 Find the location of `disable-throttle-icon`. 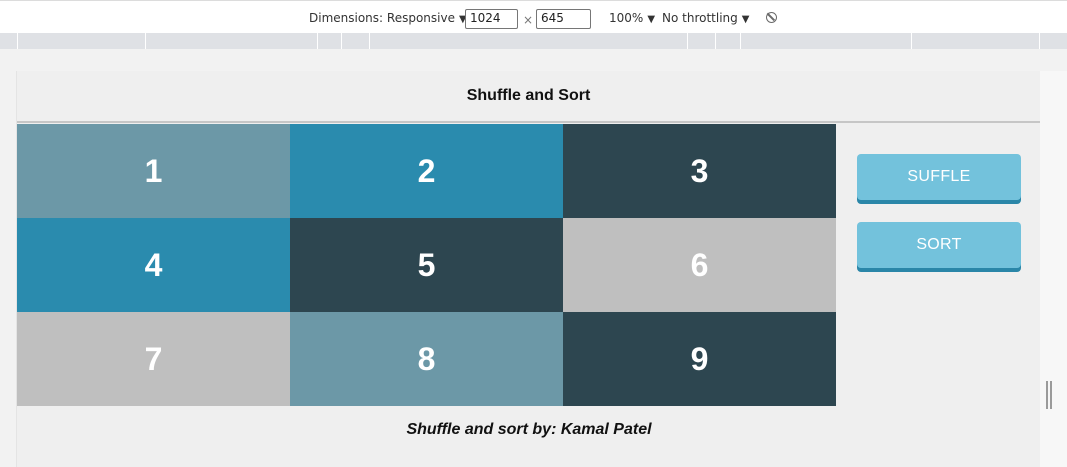

disable-throttle-icon is located at coordinates (771, 17).